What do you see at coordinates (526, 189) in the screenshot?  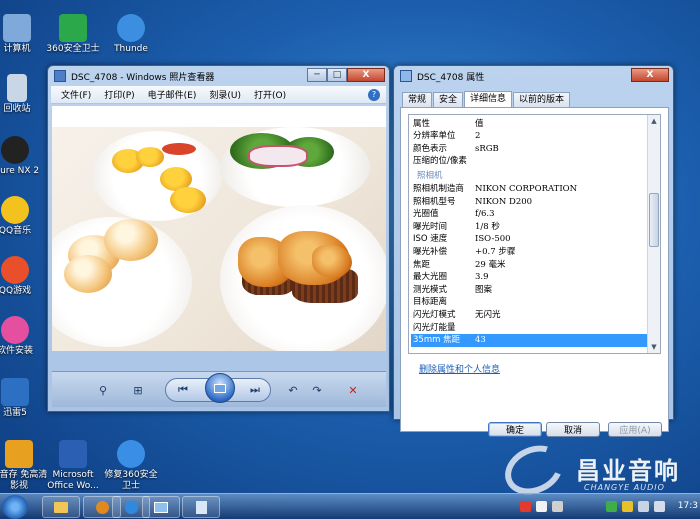 I see `property-value: NIKON CORPORATION` at bounding box center [526, 189].